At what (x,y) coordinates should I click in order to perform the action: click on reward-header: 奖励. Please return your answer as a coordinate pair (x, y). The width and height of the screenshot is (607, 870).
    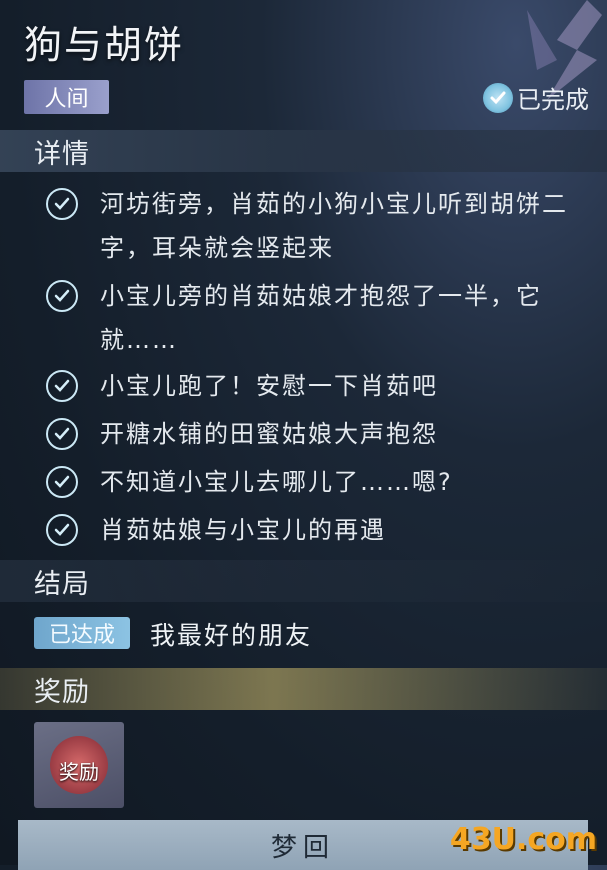
    Looking at the image, I should click on (303, 689).